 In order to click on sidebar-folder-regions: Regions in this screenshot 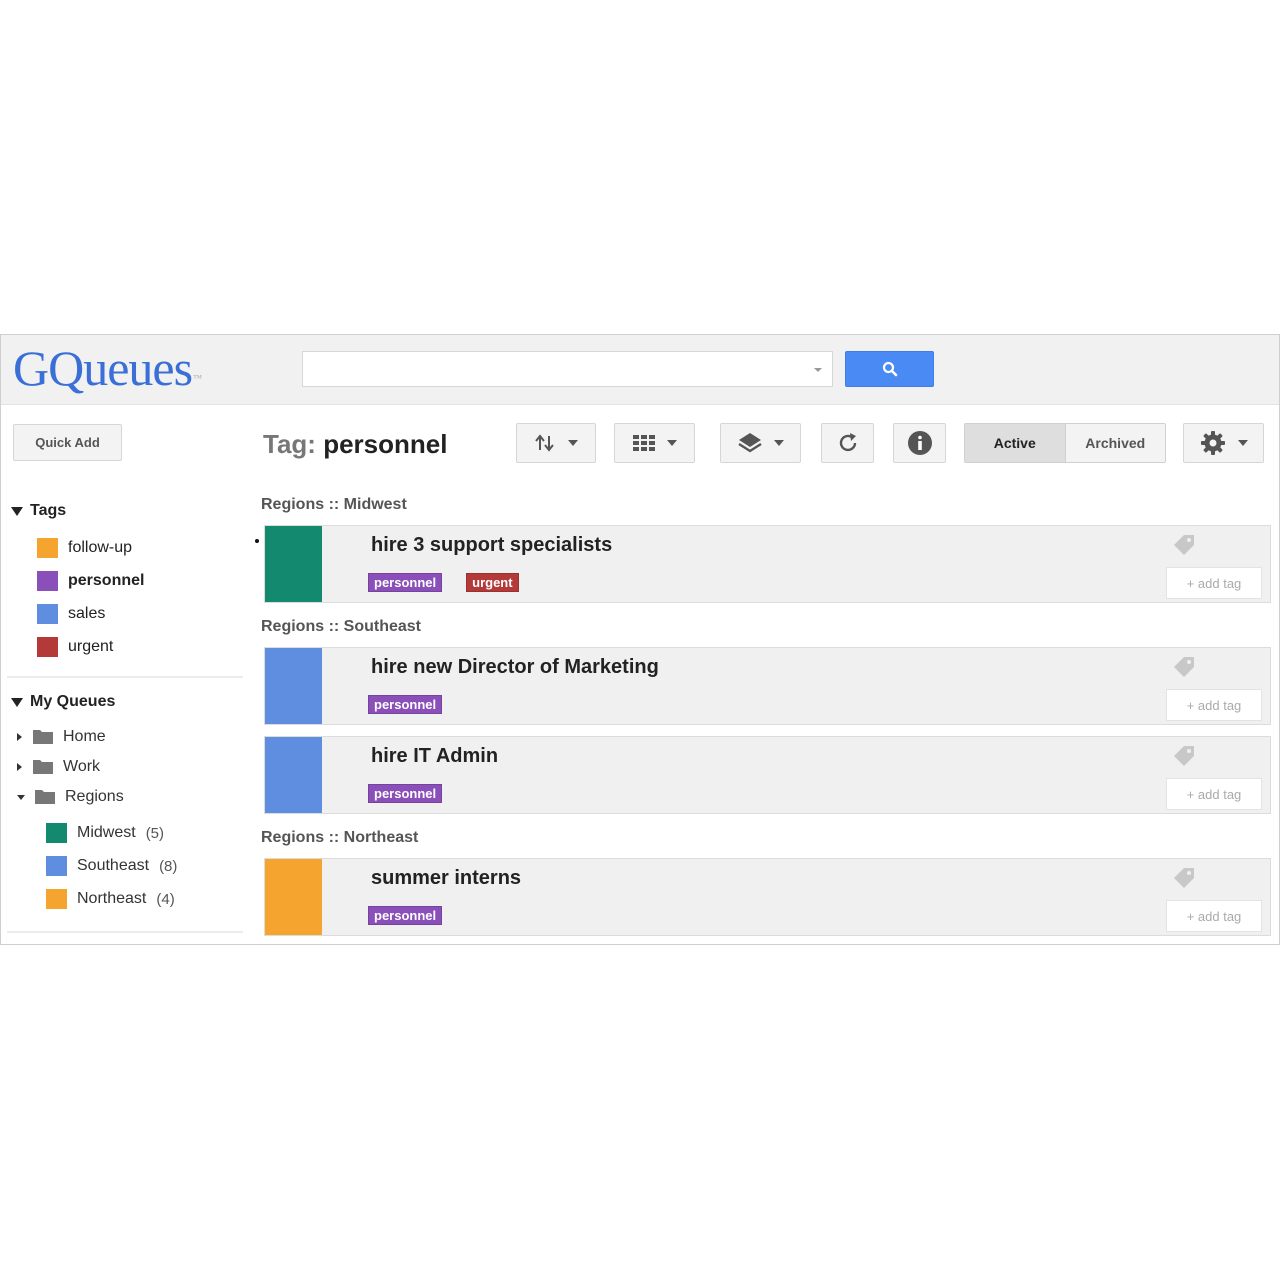, I will do `click(70, 797)`.